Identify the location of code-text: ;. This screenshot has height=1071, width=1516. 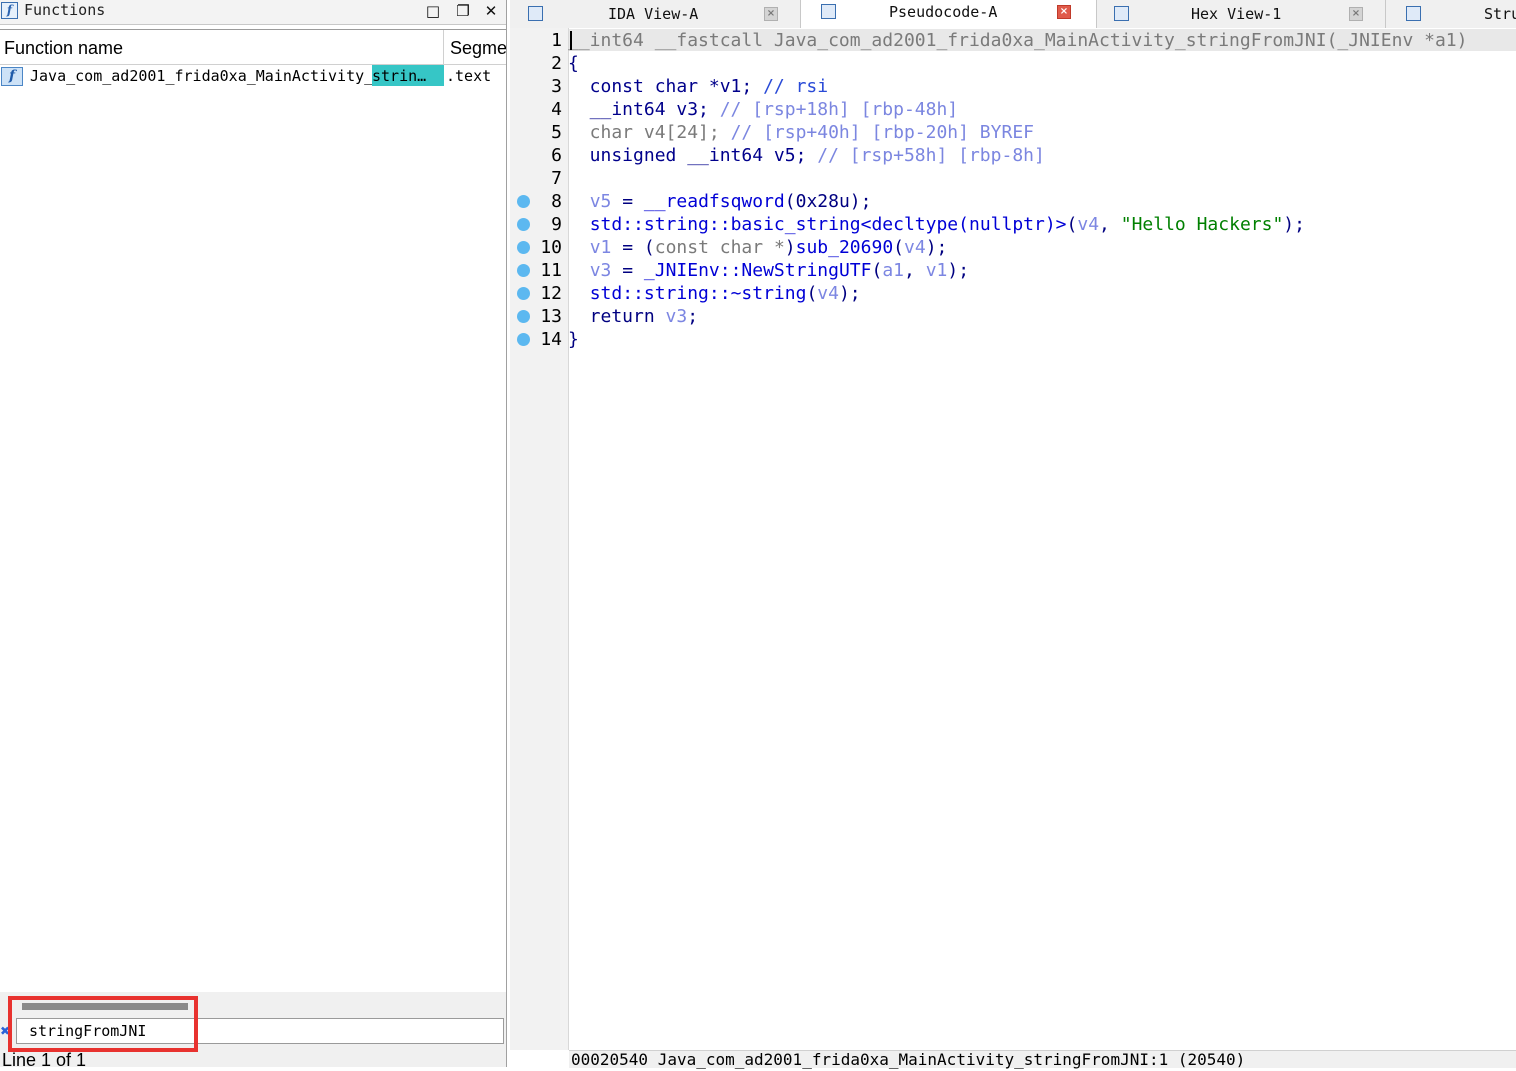
(693, 316).